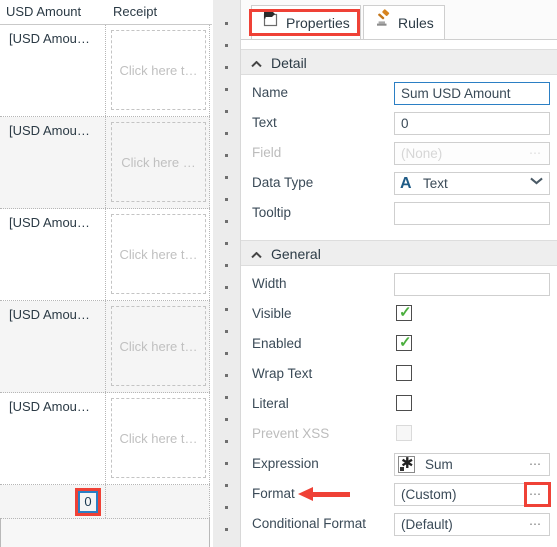  Describe the element at coordinates (427, 524) in the screenshot. I see `conditional-format-value: (Default)` at that location.